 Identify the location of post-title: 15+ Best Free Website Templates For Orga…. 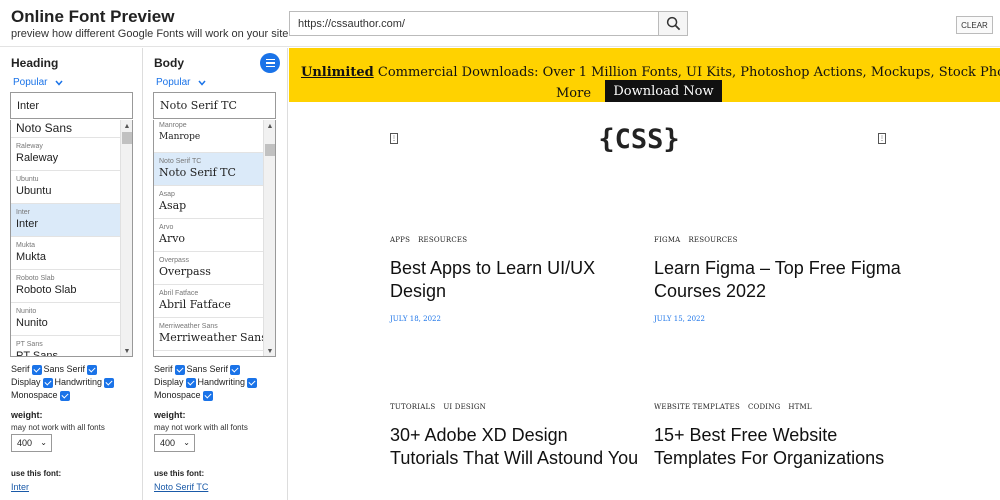
(779, 447).